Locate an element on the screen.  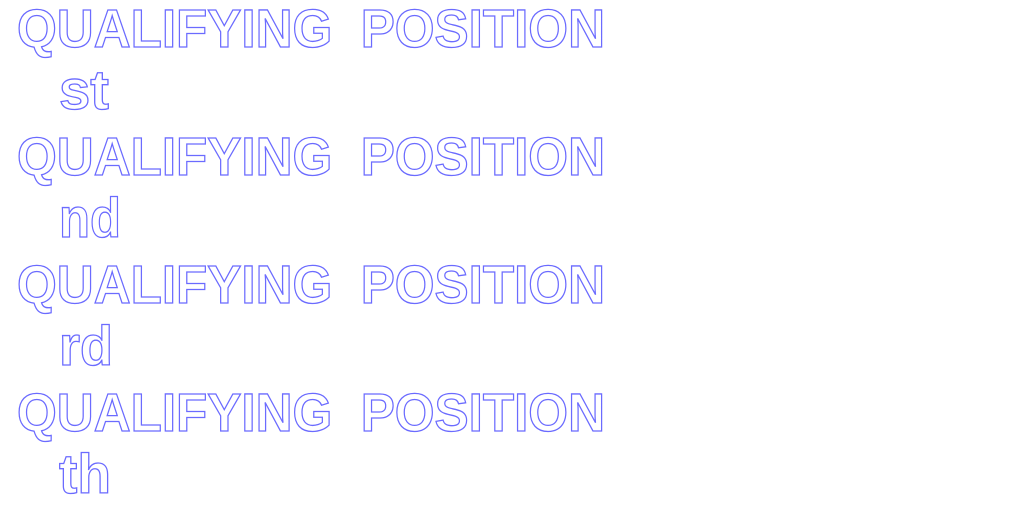
entry-3: QUALIFYING POSITION rd is located at coordinates (310, 315).